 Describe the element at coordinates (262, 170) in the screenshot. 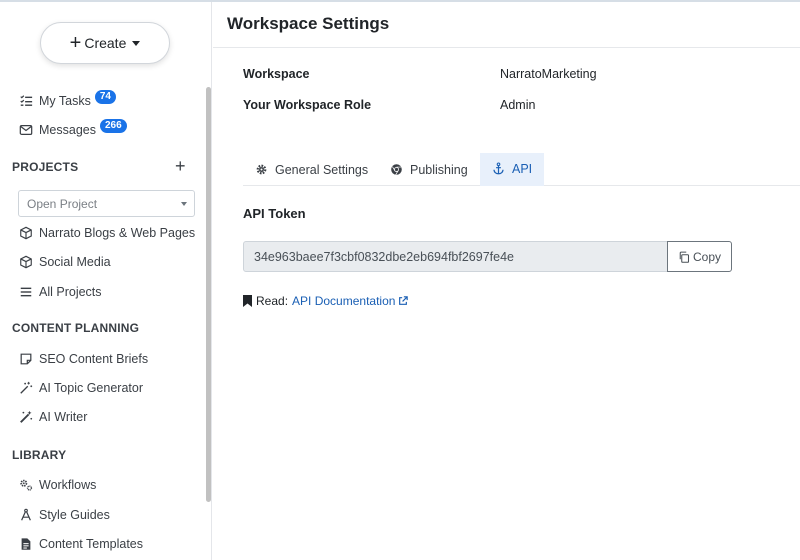

I see `gear-icon` at that location.